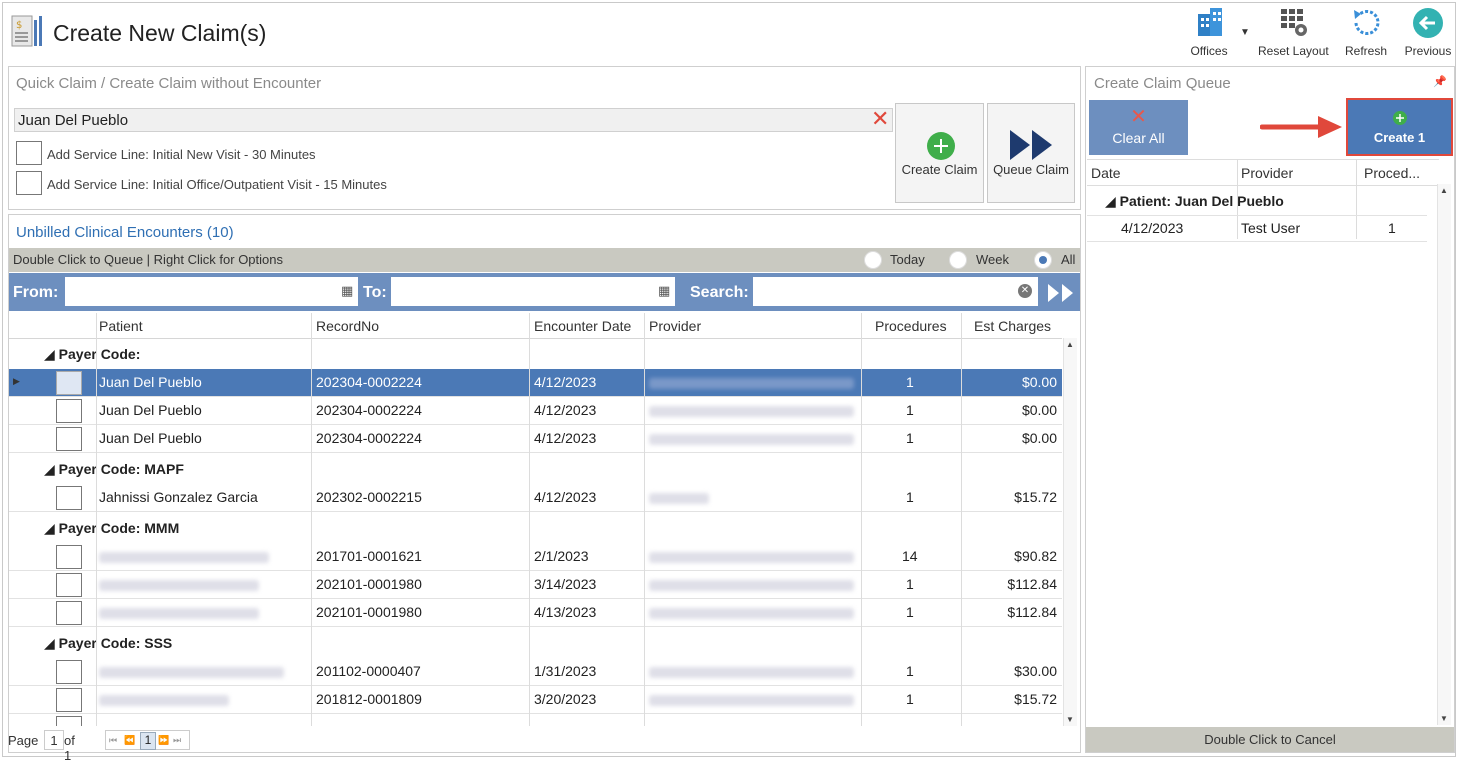 This screenshot has width=1458, height=763. Describe the element at coordinates (347, 326) in the screenshot. I see `col-recordno: RecordNo` at that location.